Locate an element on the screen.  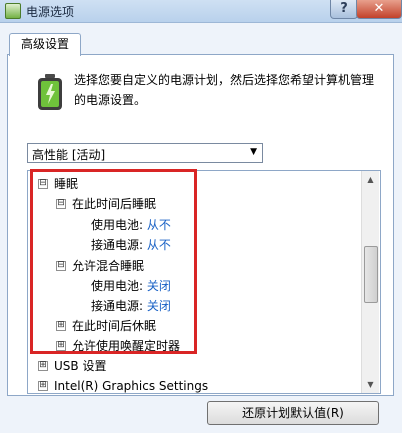
tree-item-graphics-settings: ⊞ Intel(R) Graphics Settings is located at coordinates (123, 384).